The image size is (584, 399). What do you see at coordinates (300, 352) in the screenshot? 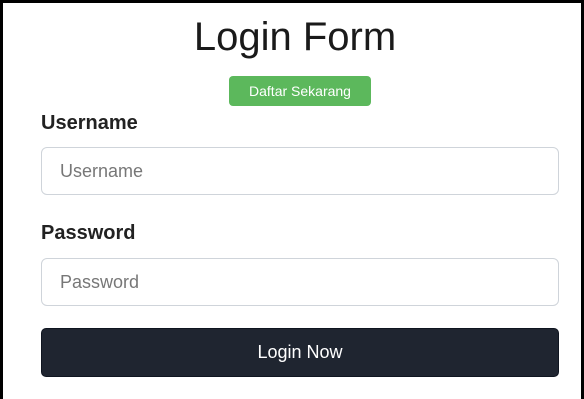
I see `login-button: Login Now` at bounding box center [300, 352].